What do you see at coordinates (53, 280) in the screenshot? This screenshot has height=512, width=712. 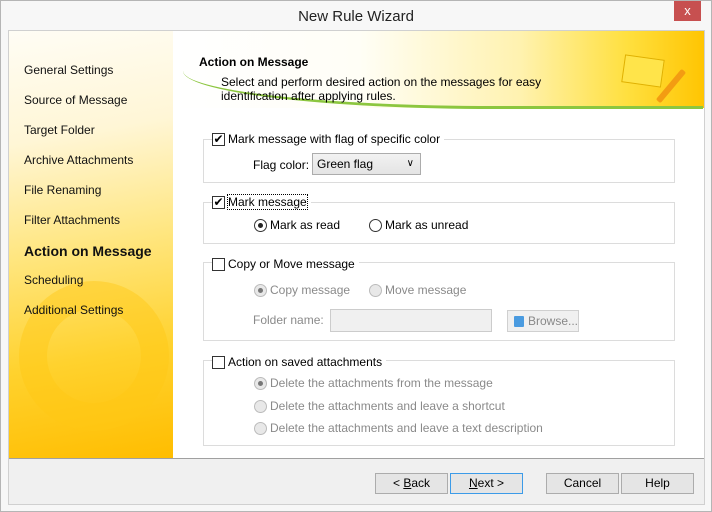 I see `sidebar-item-scheduling: Scheduling` at bounding box center [53, 280].